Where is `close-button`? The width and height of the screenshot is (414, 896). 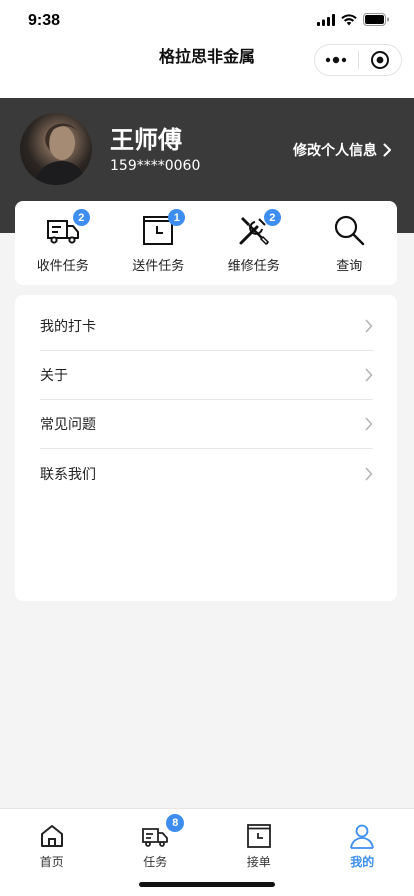 close-button is located at coordinates (380, 60).